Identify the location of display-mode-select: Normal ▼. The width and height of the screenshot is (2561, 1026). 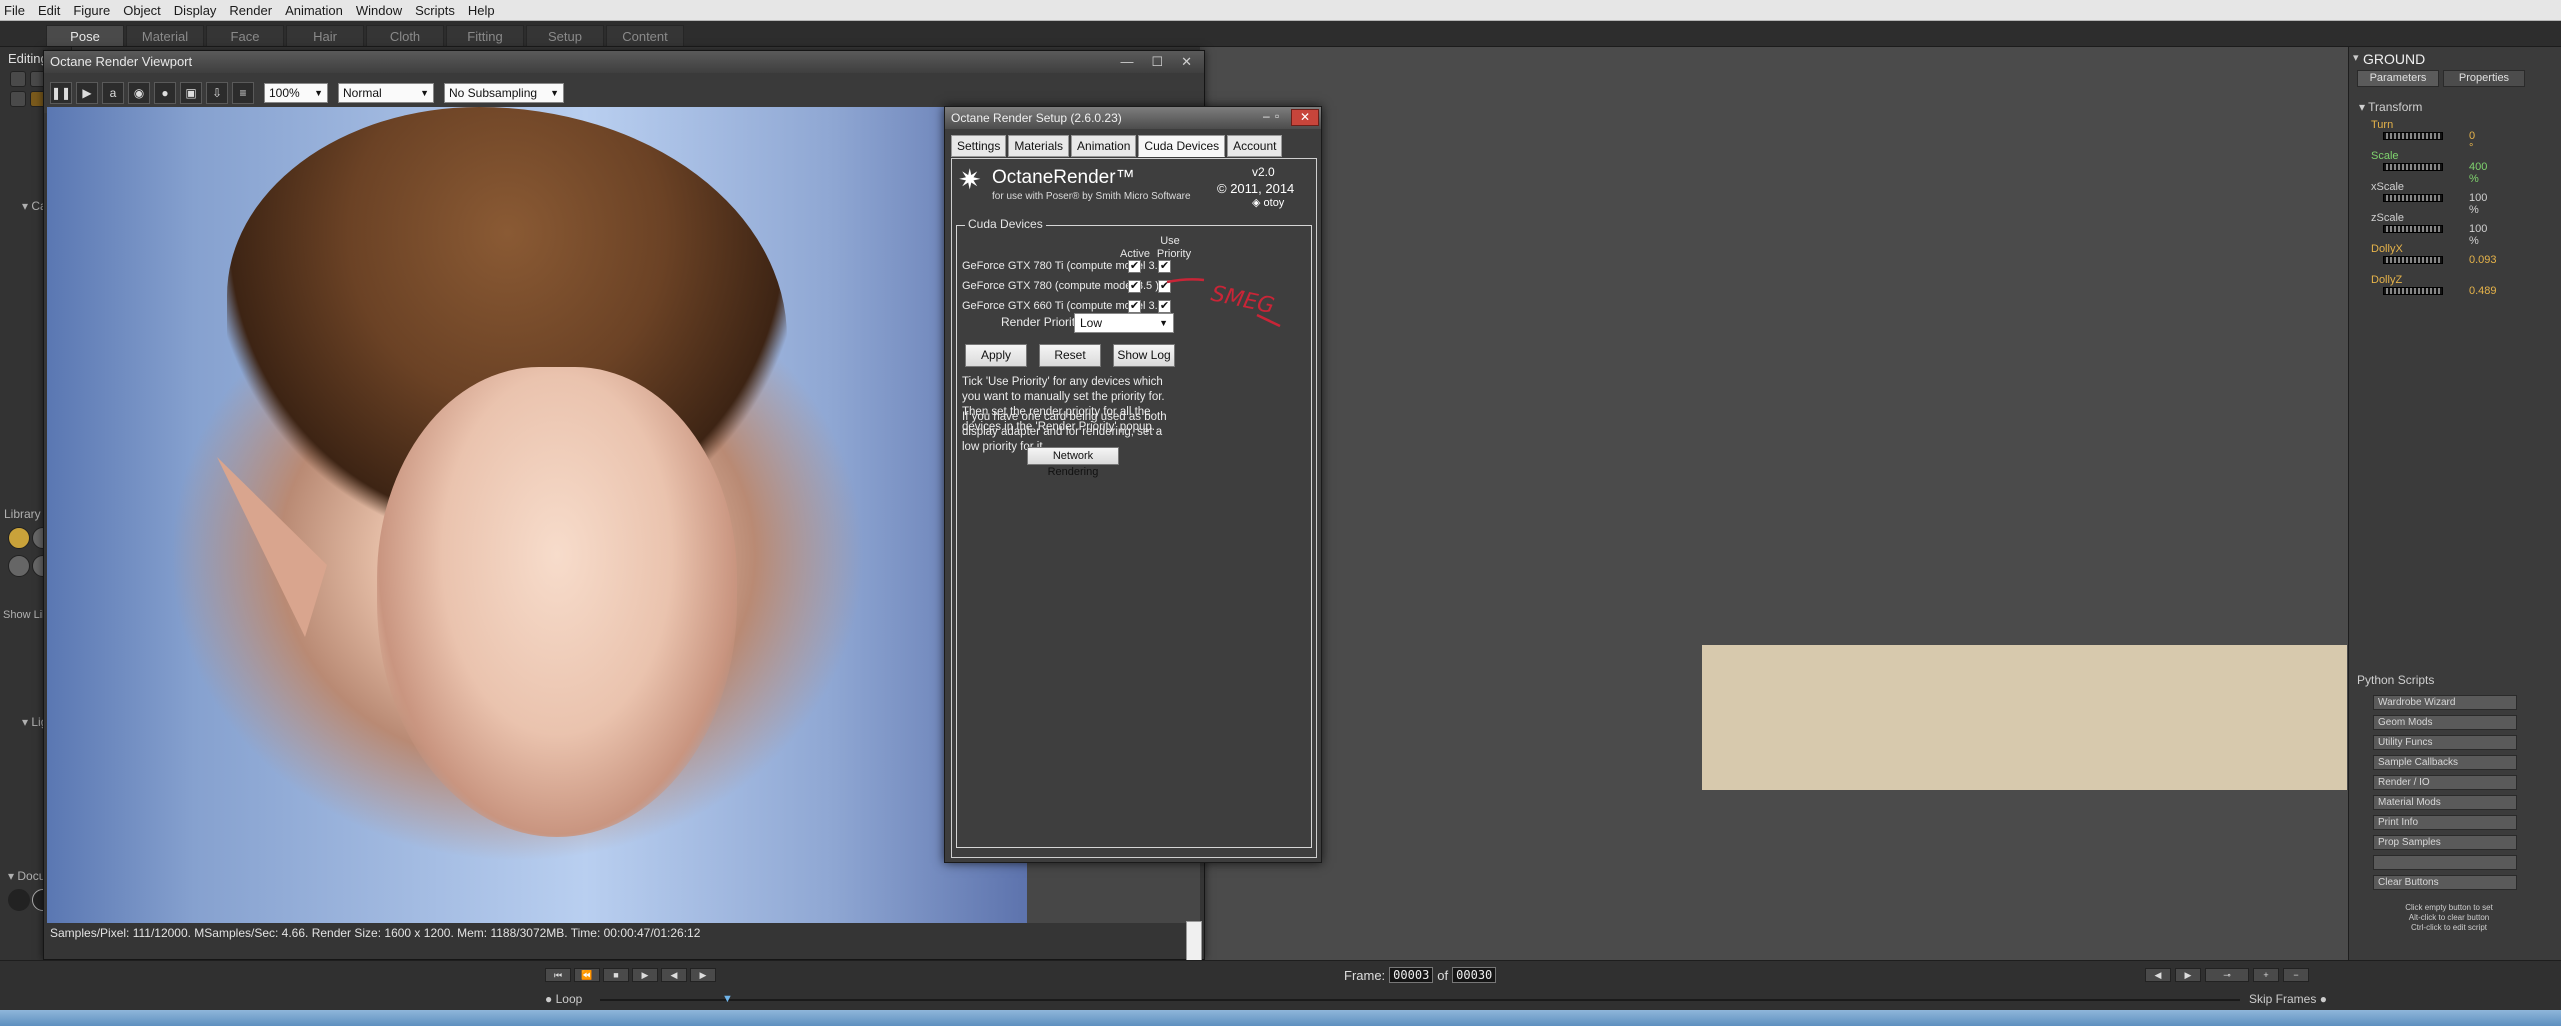
(386, 93).